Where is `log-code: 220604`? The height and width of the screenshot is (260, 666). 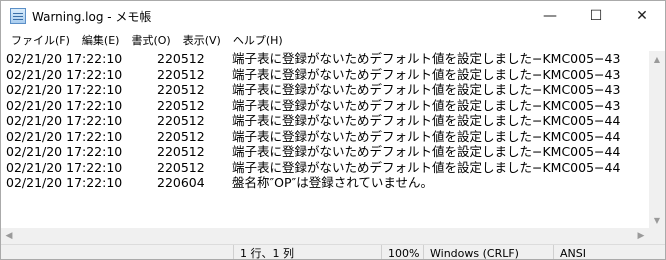 log-code: 220604 is located at coordinates (181, 182).